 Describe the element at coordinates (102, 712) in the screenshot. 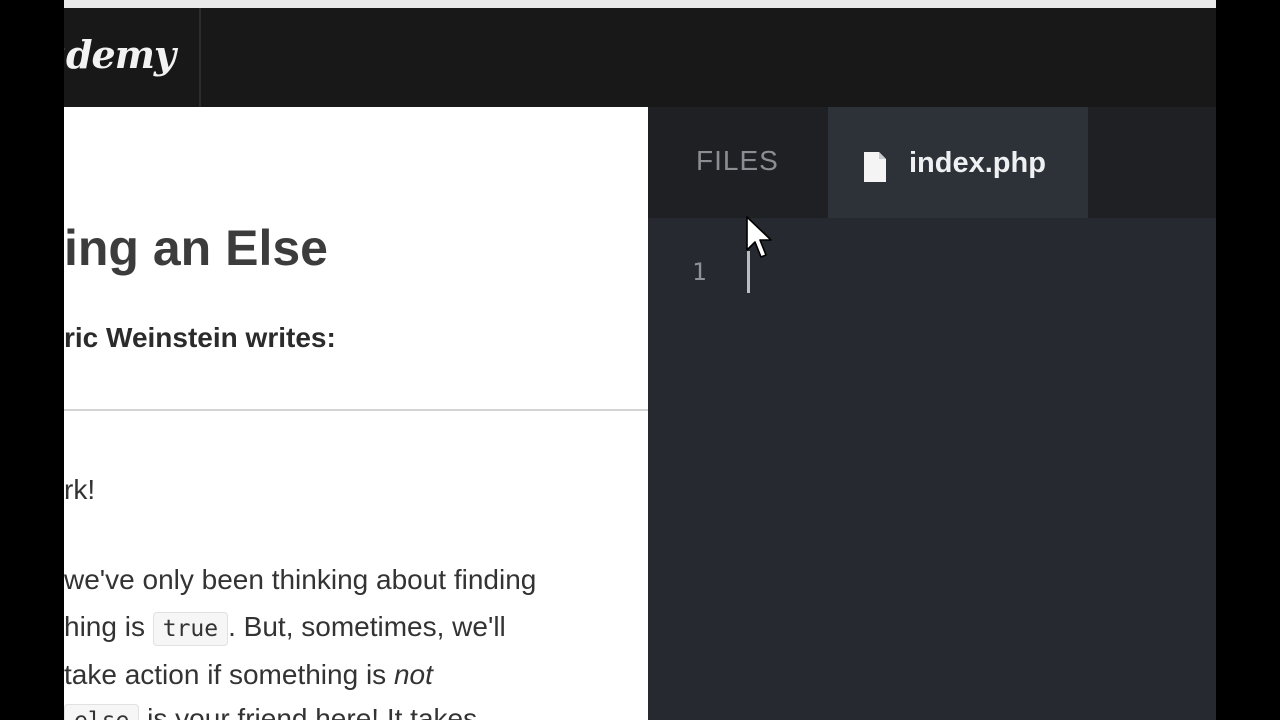

I see `code-snippet-else: else` at that location.